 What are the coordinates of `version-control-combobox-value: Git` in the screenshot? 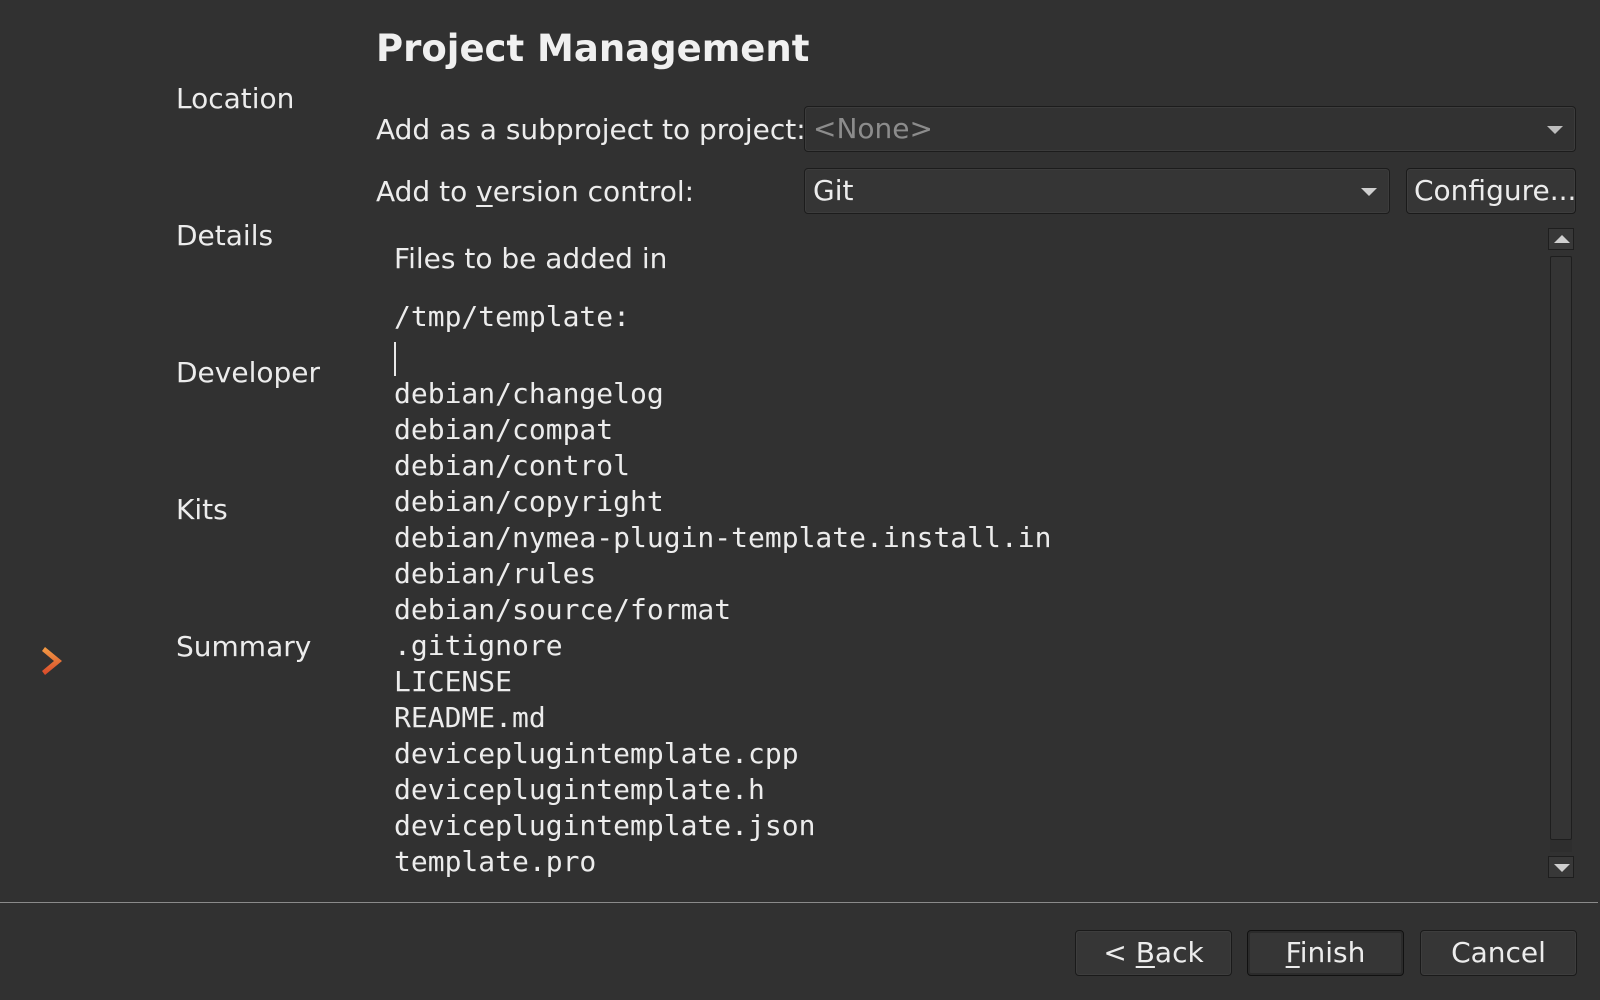 It's located at (833, 190).